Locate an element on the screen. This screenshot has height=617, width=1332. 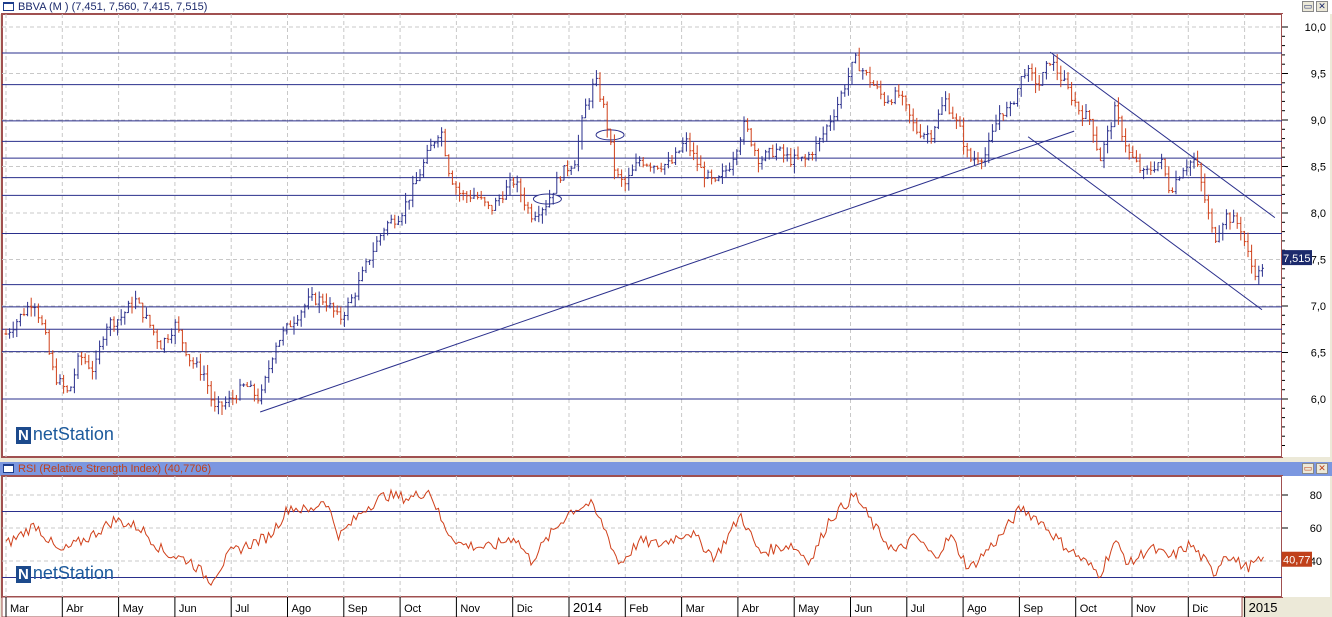
y-tick-label: 8,5 is located at coordinates (1318, 168).